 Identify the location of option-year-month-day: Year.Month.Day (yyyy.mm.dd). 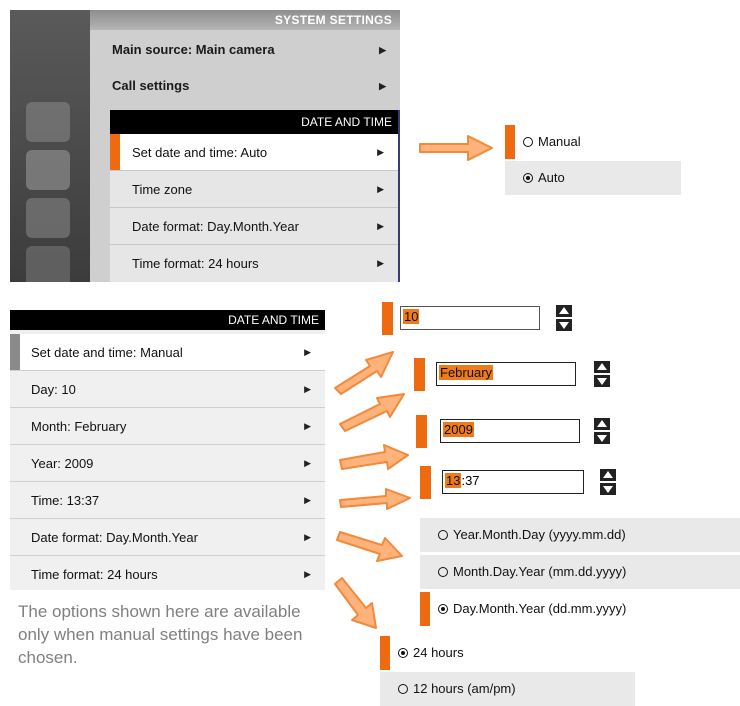
(580, 535).